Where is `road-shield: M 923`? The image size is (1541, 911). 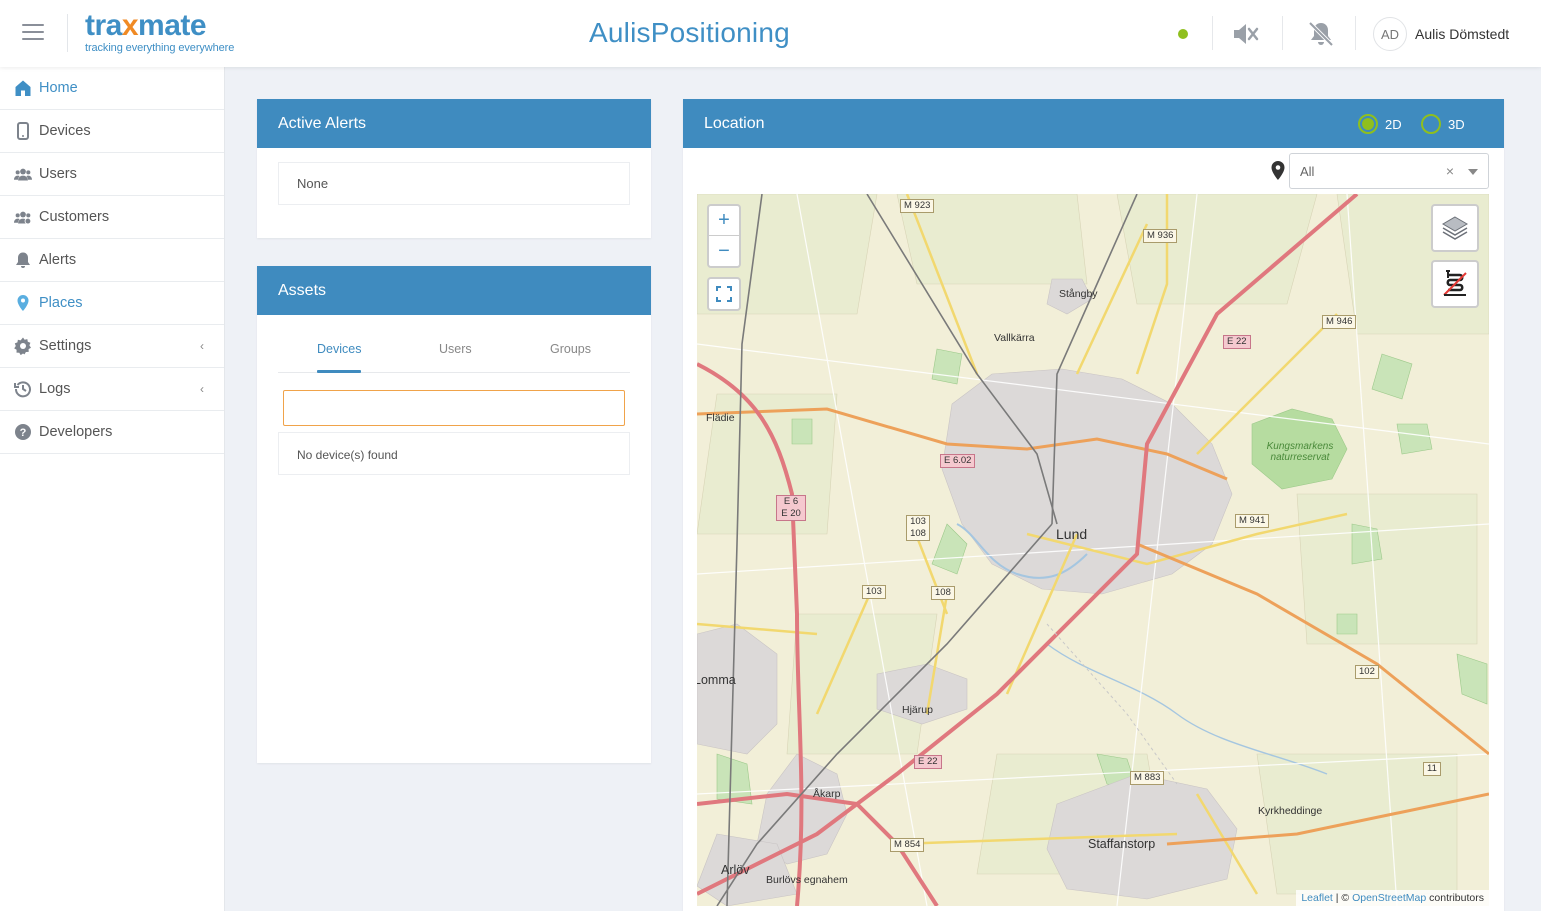
road-shield: M 923 is located at coordinates (917, 206).